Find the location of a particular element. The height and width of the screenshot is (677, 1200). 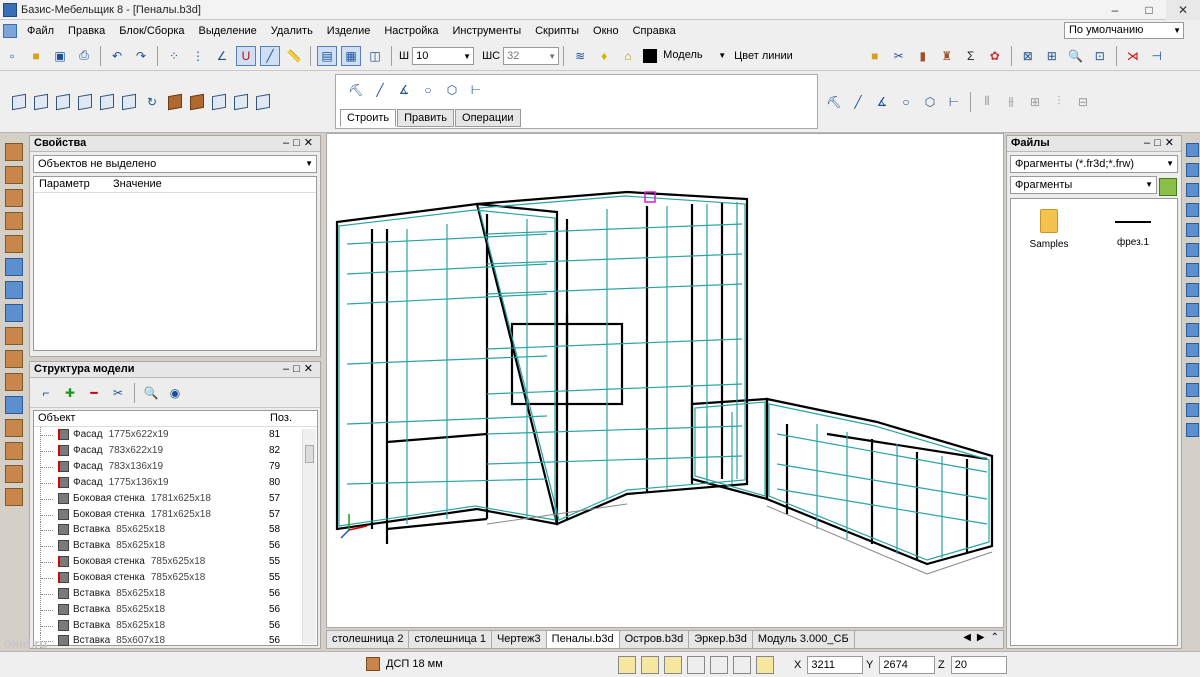

ortho-icon is located at coordinates (650, 665).